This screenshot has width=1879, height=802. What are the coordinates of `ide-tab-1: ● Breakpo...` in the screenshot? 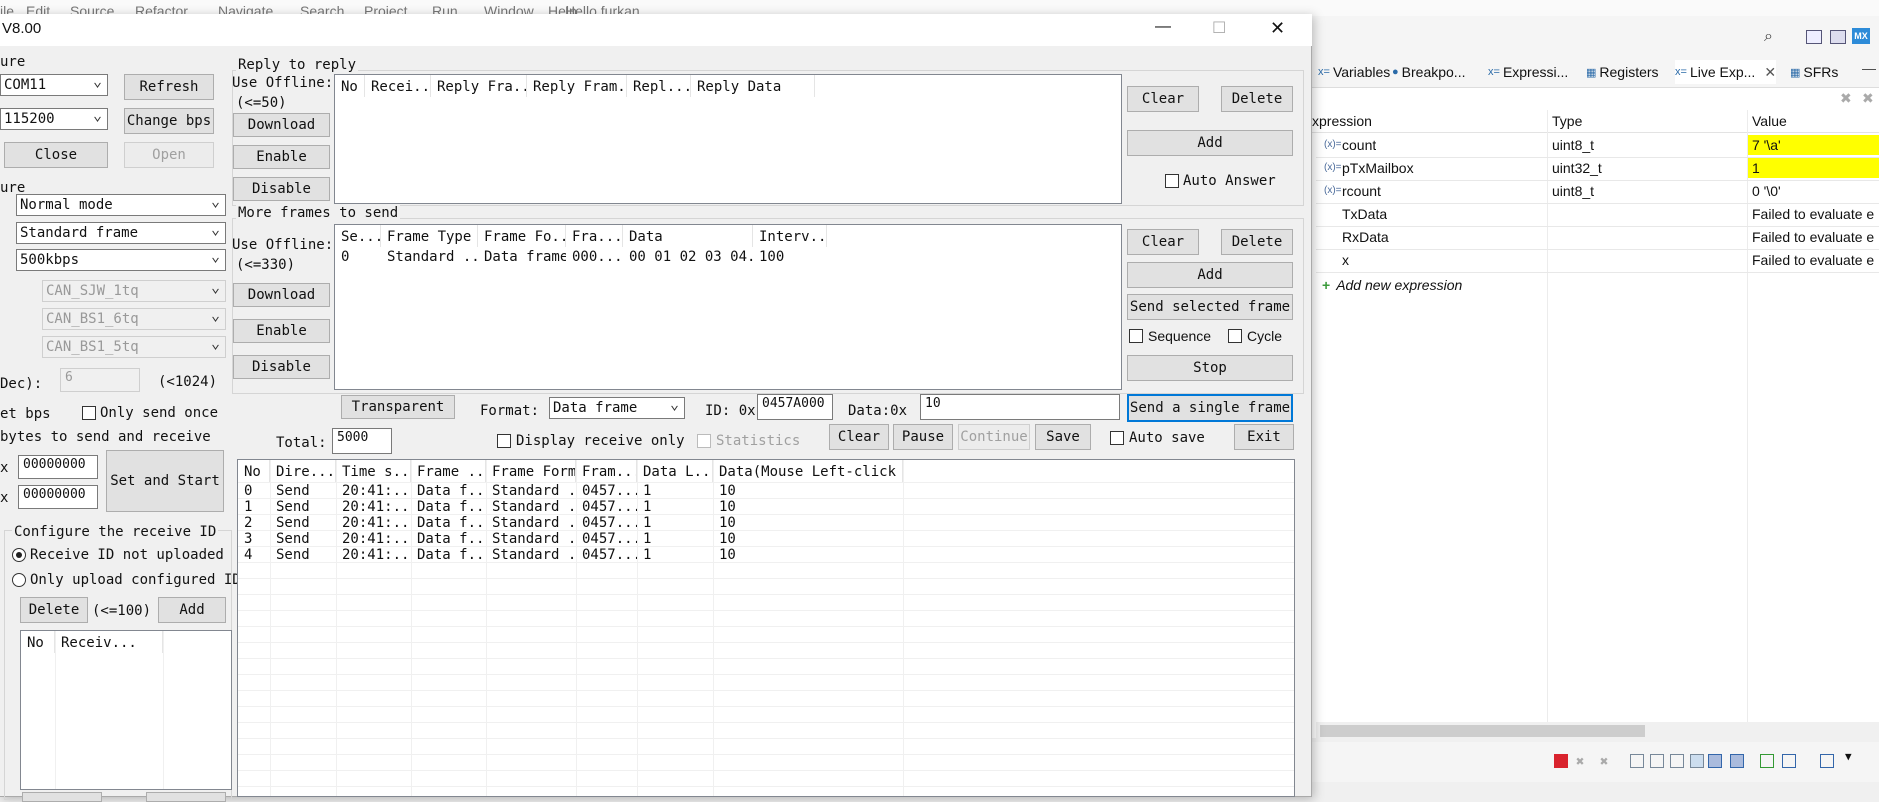 It's located at (1428, 72).